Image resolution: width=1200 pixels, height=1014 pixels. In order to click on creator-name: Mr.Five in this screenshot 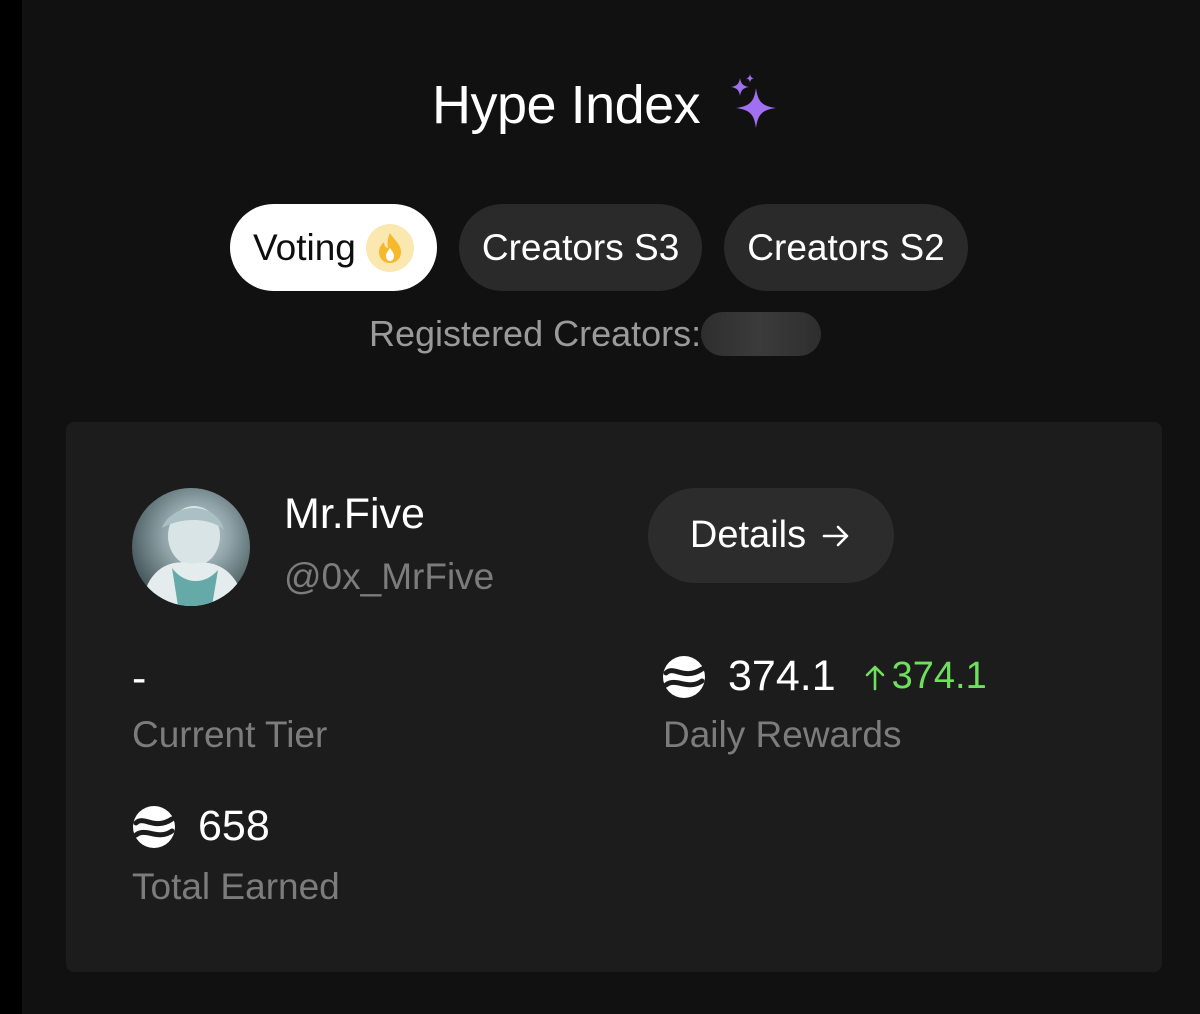, I will do `click(354, 514)`.